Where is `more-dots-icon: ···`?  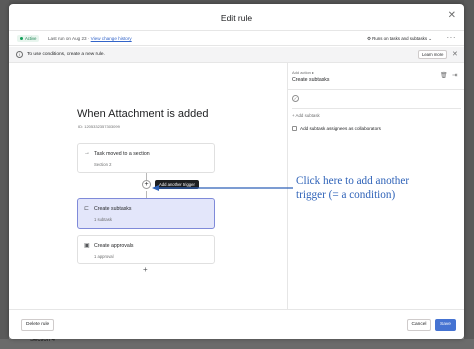 more-dots-icon: ··· is located at coordinates (452, 37).